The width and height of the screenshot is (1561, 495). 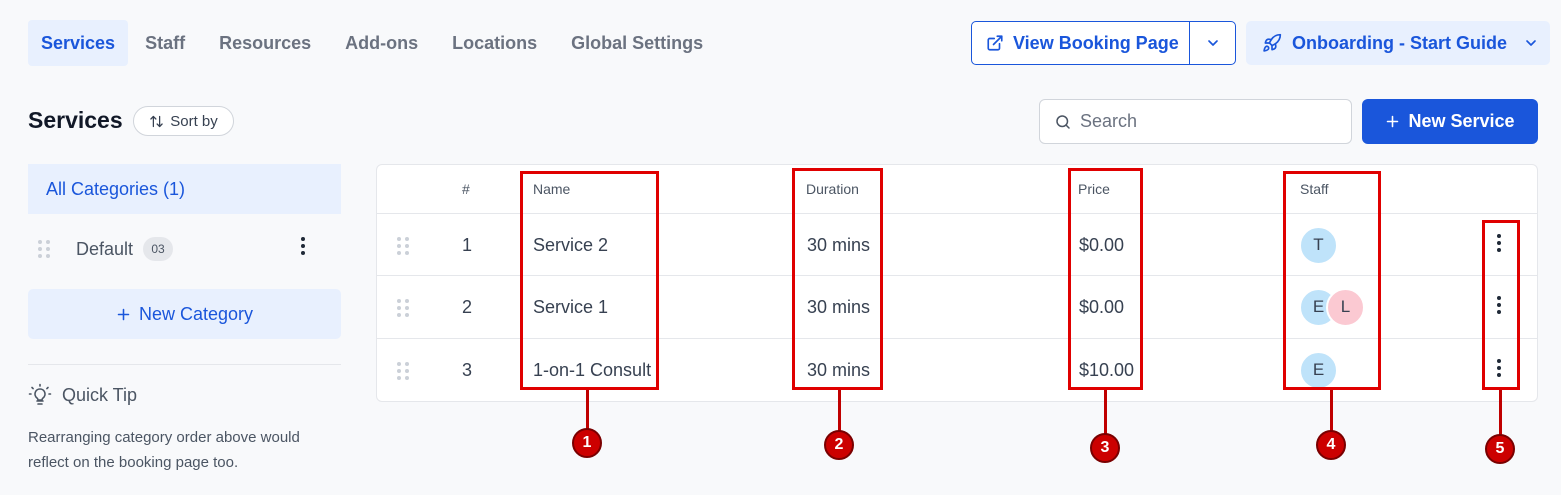 What do you see at coordinates (1205, 121) in the screenshot?
I see `search-input` at bounding box center [1205, 121].